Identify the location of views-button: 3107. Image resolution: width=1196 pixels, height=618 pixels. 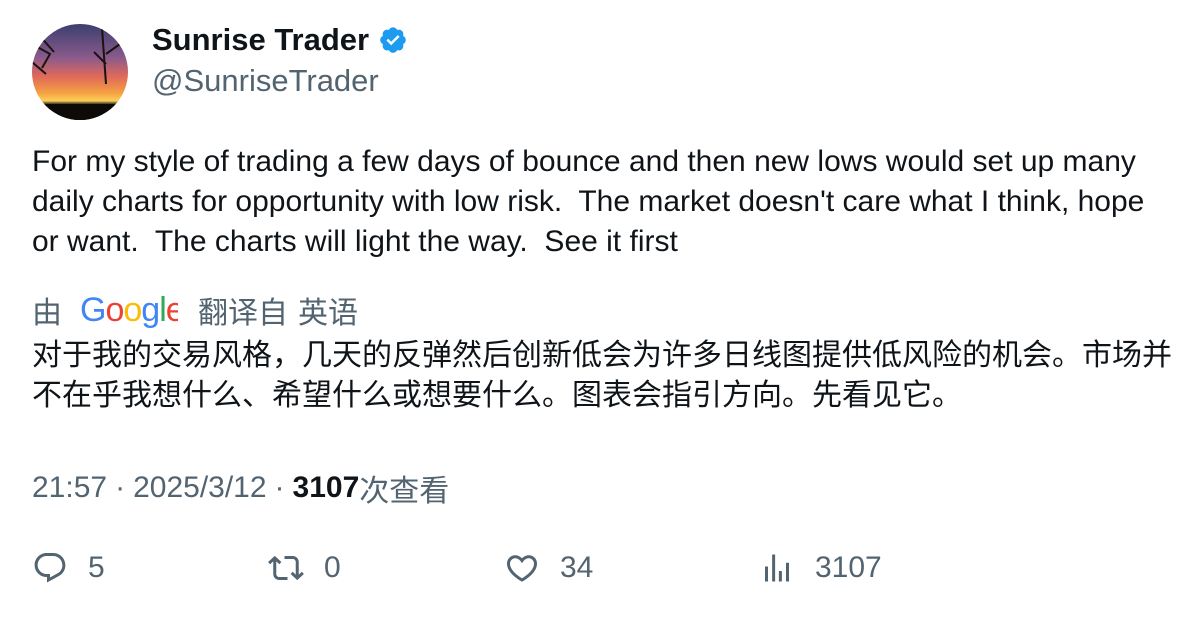
(820, 568).